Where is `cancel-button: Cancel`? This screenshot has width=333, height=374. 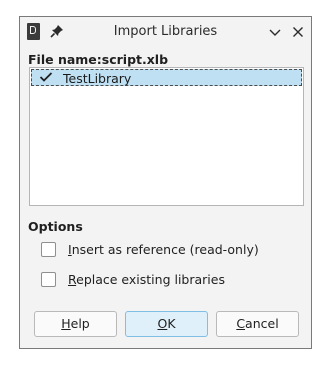
cancel-button: Cancel is located at coordinates (257, 324).